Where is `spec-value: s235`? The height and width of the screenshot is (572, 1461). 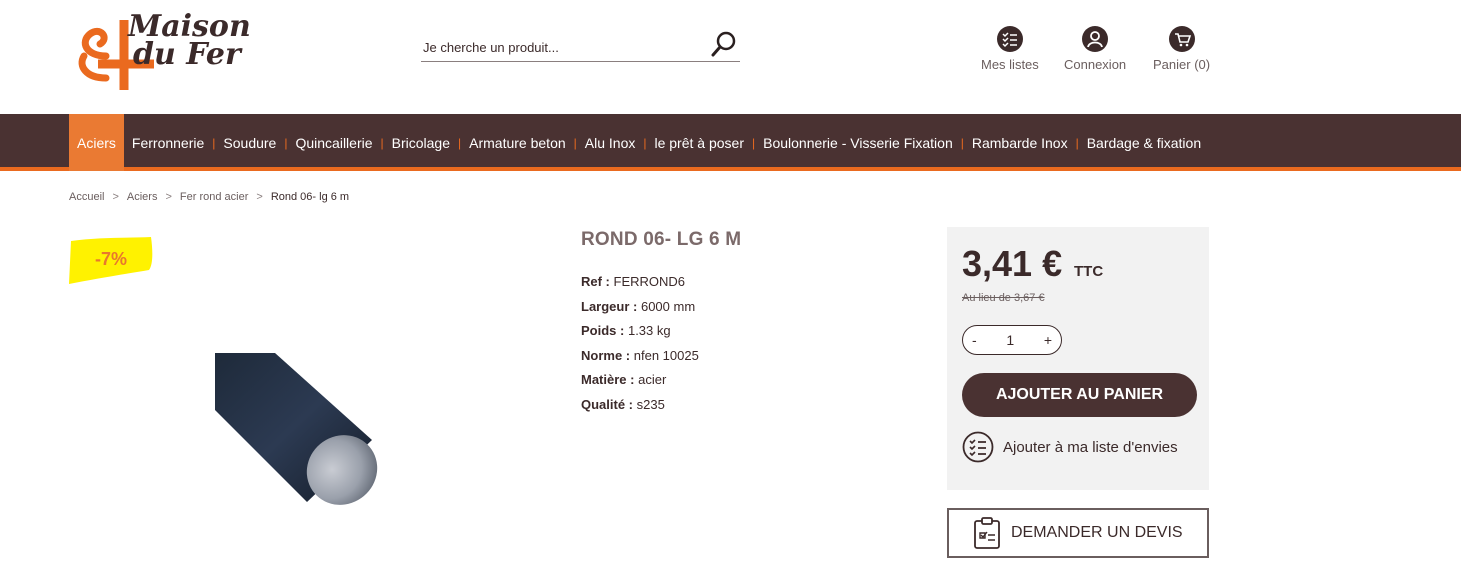
spec-value: s235 is located at coordinates (650, 404).